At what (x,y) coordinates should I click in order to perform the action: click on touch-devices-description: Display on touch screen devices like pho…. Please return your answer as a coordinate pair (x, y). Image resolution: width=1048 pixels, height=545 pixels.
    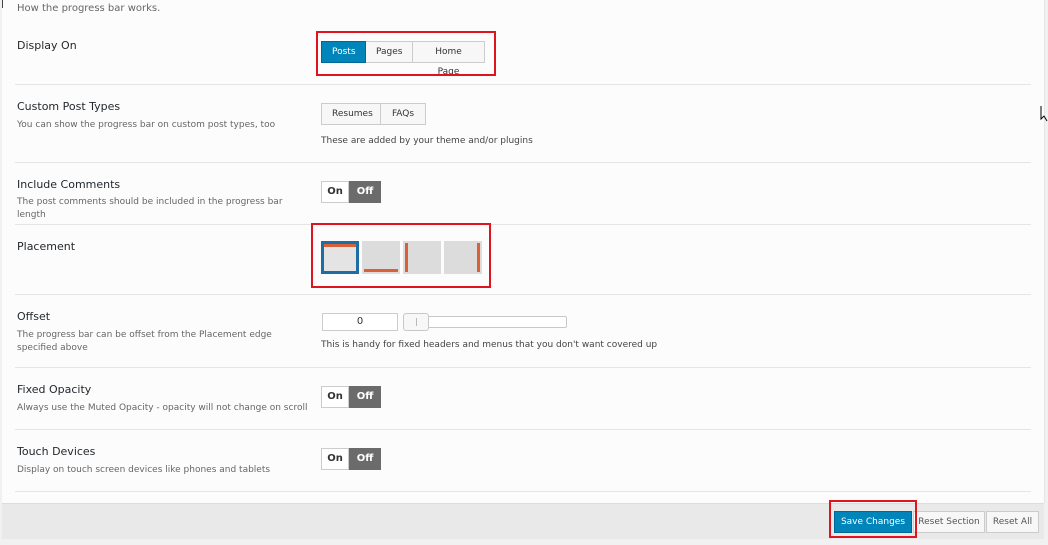
    Looking at the image, I should click on (144, 470).